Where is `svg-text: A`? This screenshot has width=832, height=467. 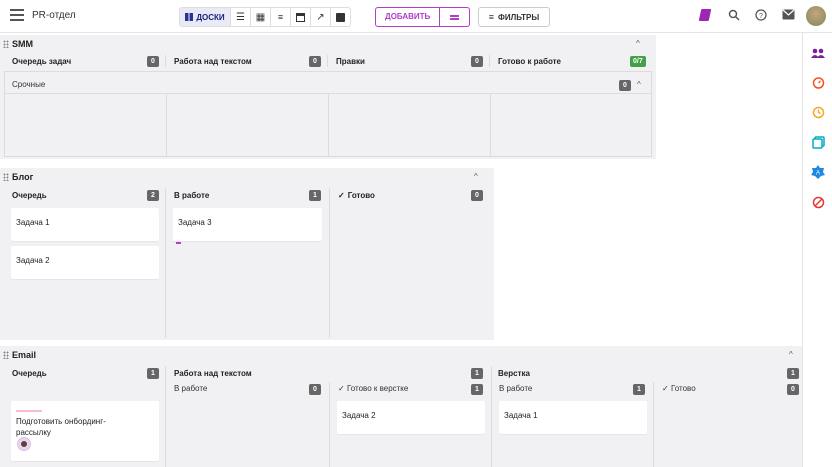 svg-text: A is located at coordinates (818, 174).